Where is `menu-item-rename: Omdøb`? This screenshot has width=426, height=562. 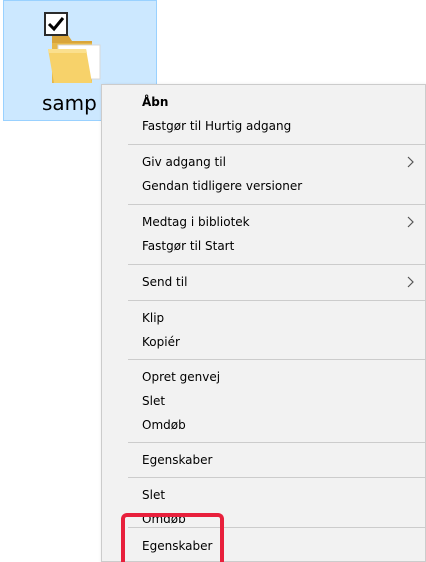 menu-item-rename: Omdøb is located at coordinates (263, 425).